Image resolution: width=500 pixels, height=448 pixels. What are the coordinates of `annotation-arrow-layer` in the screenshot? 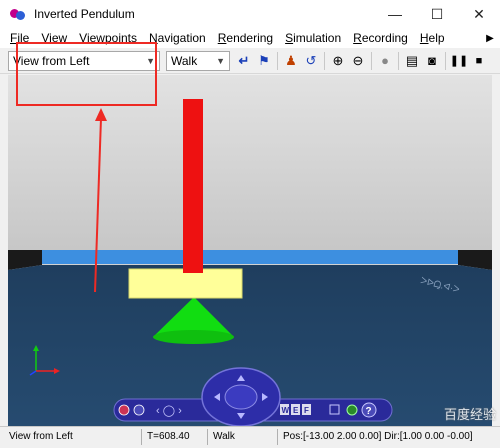 It's located at (100, 200).